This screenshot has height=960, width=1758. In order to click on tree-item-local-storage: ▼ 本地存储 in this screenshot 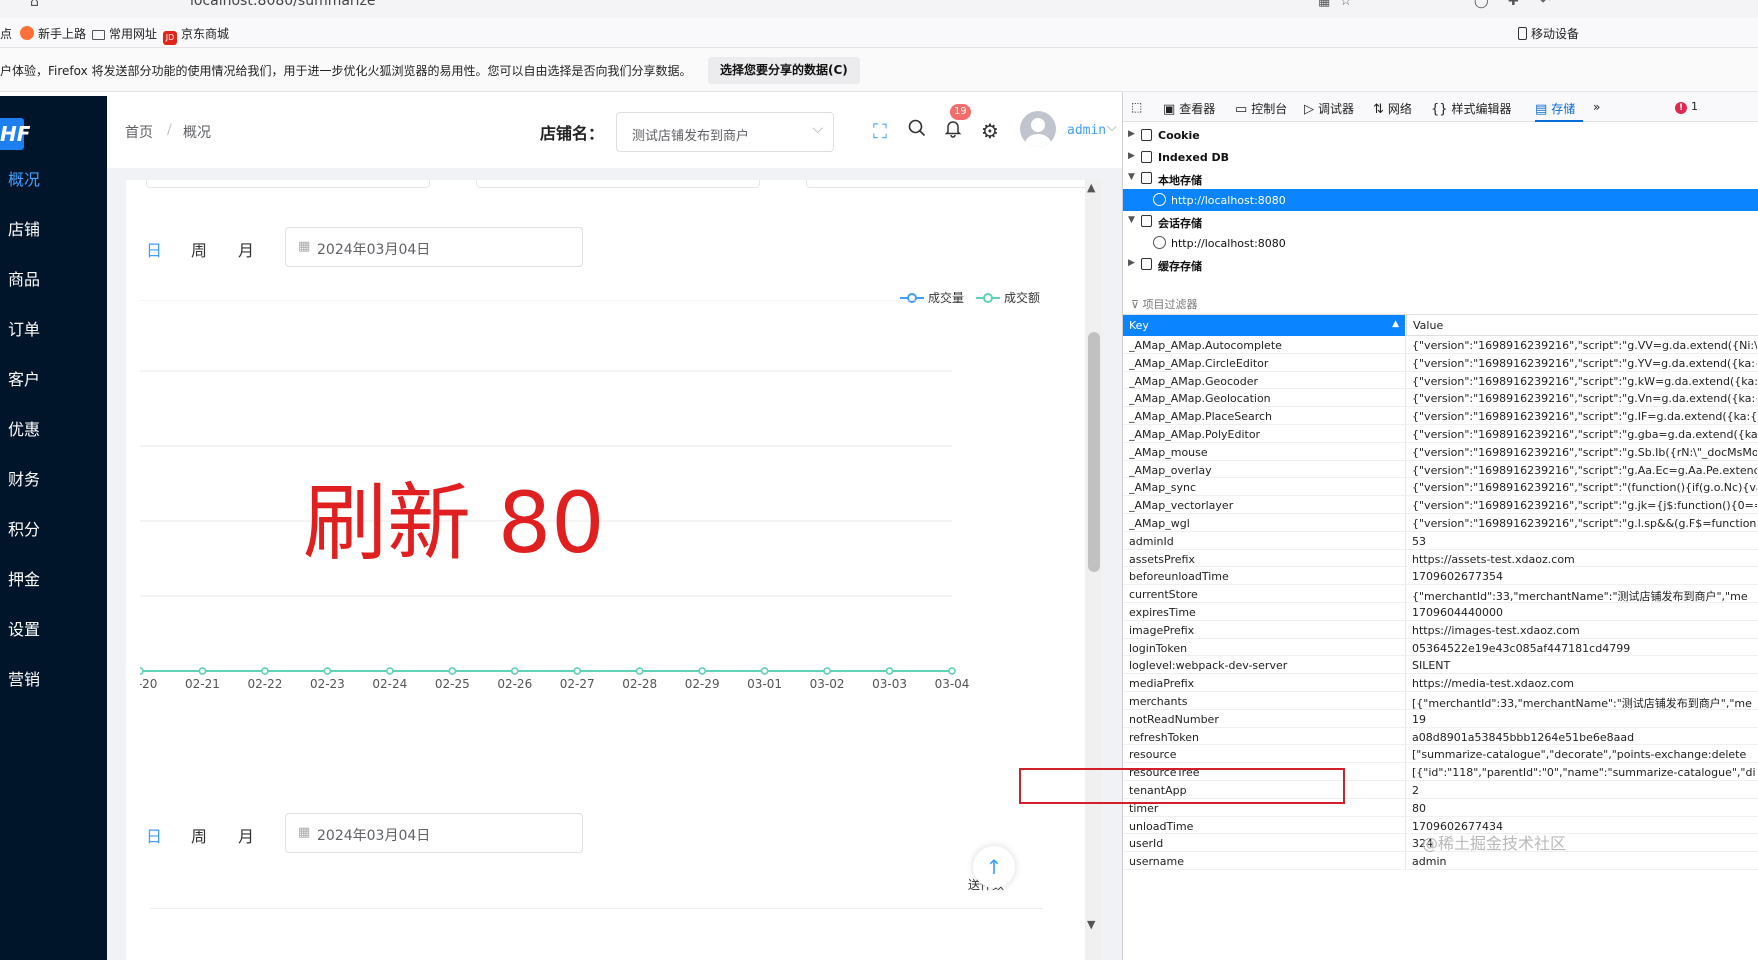, I will do `click(1440, 178)`.